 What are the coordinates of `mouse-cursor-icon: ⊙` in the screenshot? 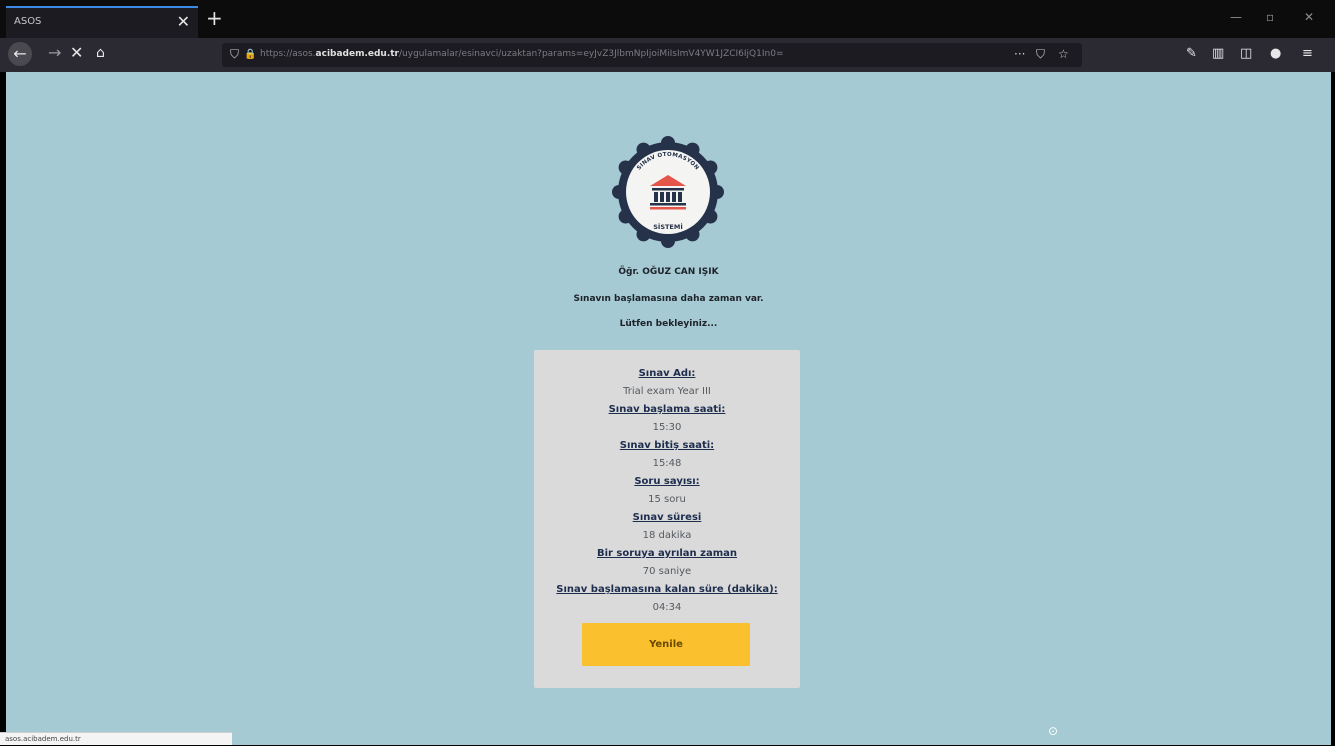 It's located at (1053, 731).